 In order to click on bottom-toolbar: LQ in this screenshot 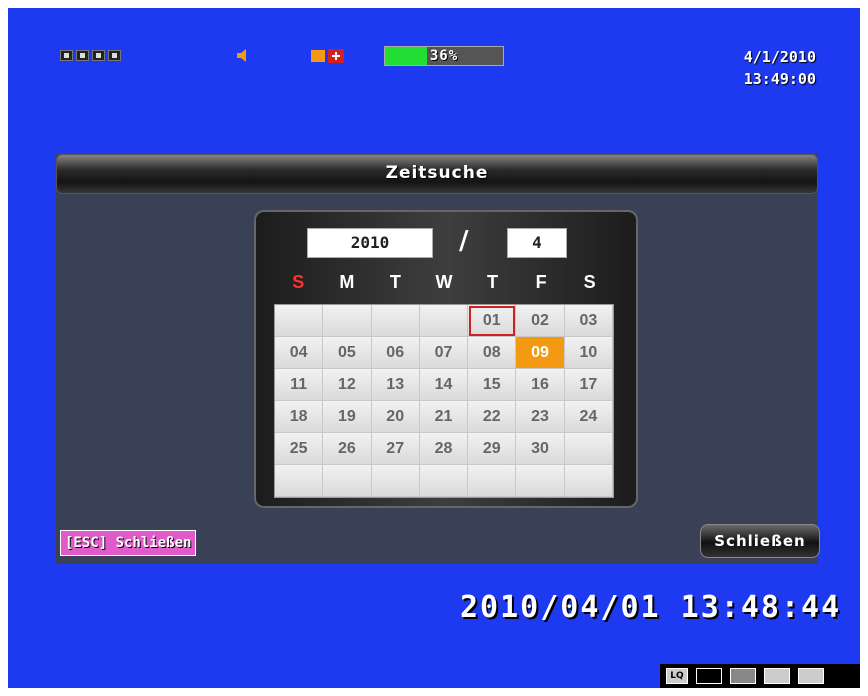, I will do `click(760, 676)`.